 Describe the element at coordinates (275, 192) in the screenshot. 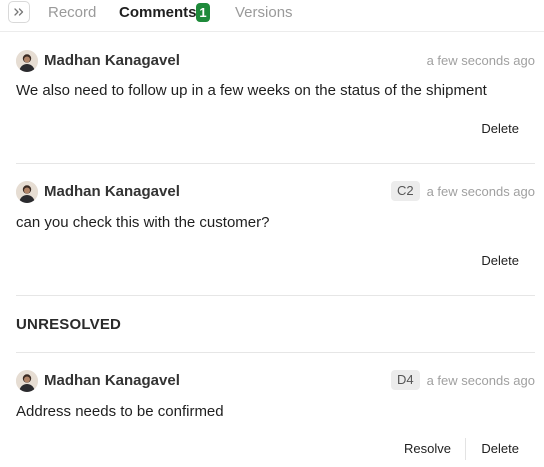

I see `comment-header: Madhan Kanagavel C2 a few seconds ago` at that location.